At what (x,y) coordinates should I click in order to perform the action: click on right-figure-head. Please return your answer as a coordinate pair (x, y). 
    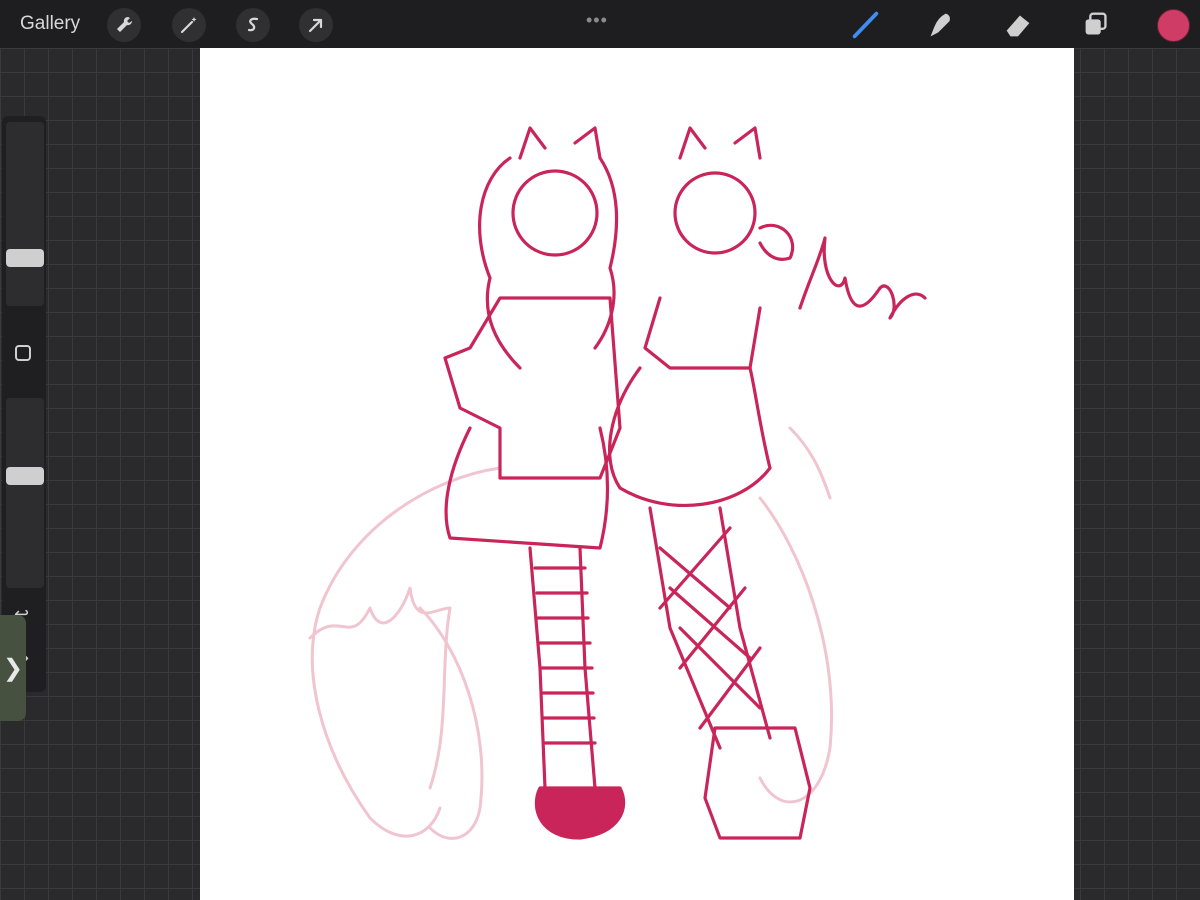
    Looking at the image, I should click on (715, 213).